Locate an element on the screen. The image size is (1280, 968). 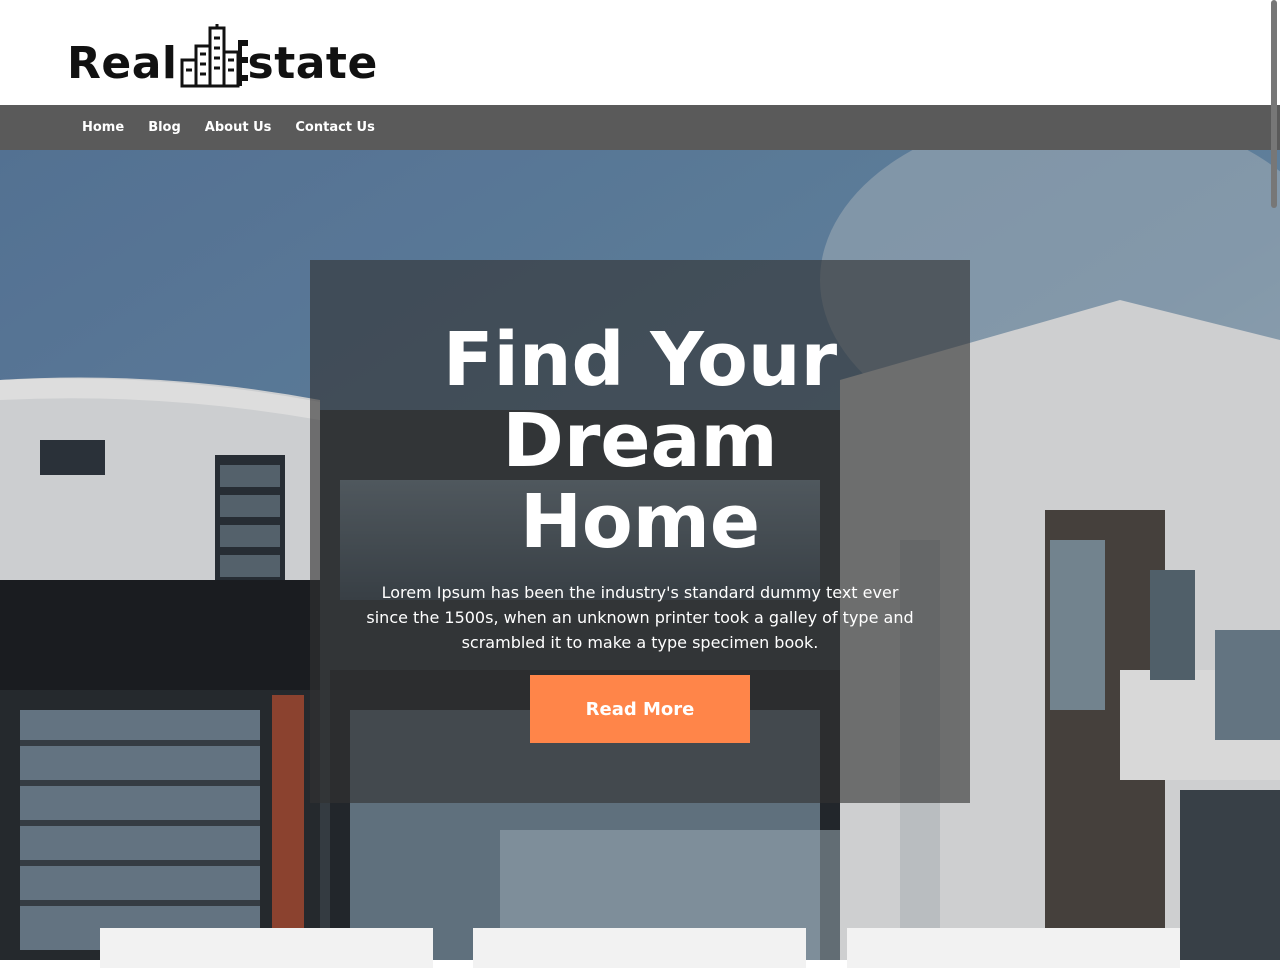
hero-title: Find Your Dream Home is located at coordinates (640, 441).